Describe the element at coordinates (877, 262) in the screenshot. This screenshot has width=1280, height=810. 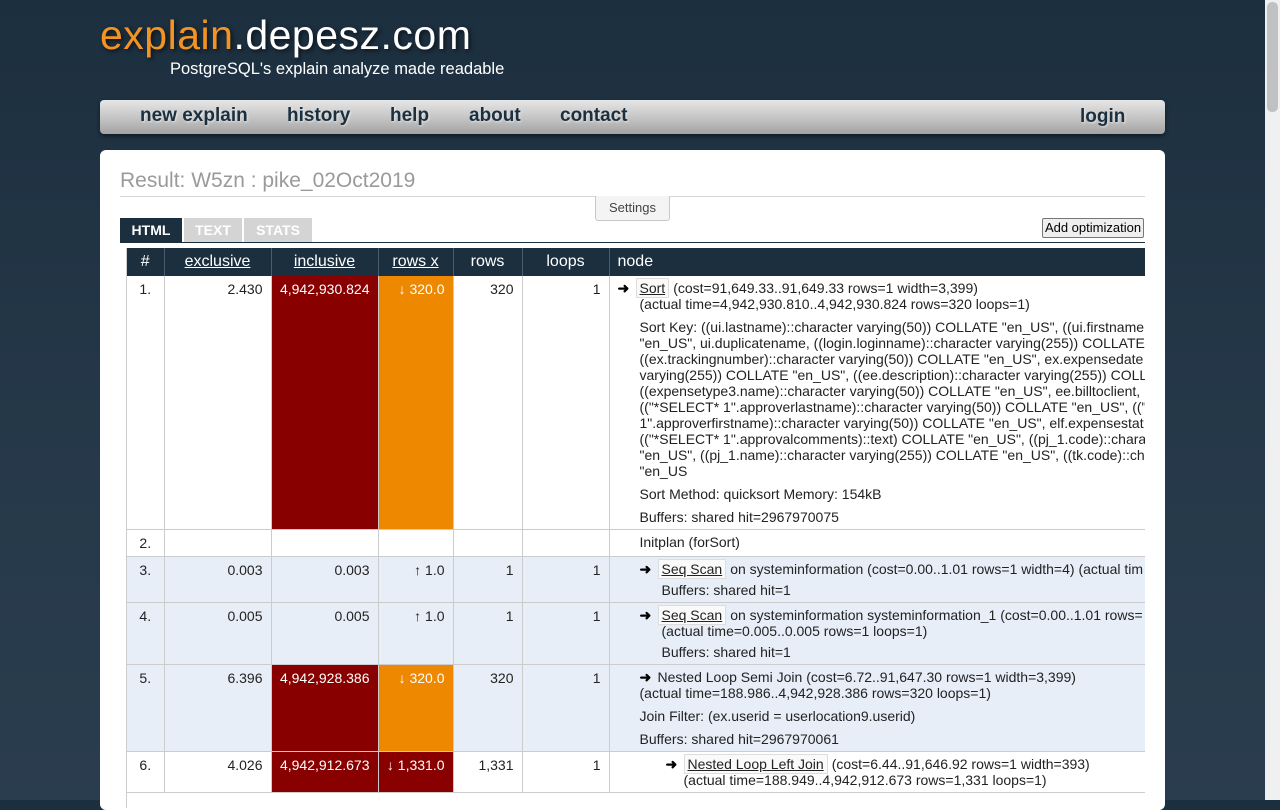
I see `col-header-node: node` at that location.